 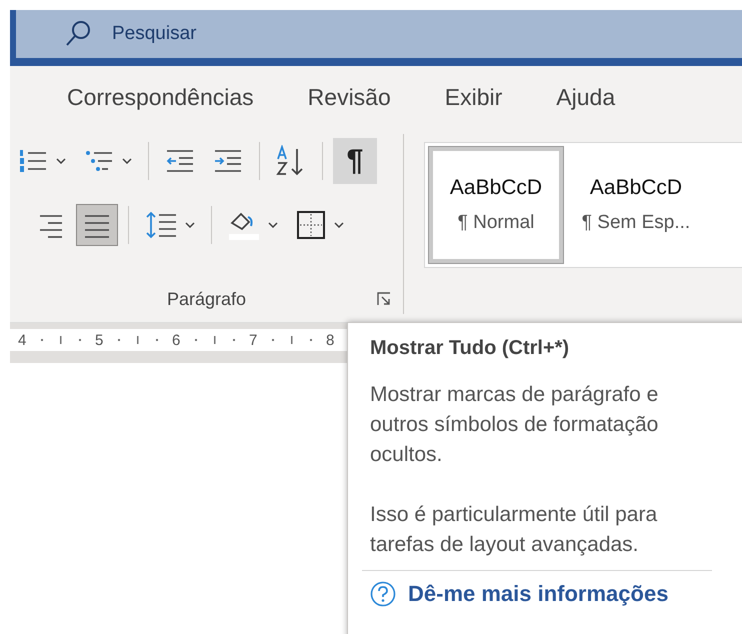 I want to click on help-link: Dê-me mais informações, so click(x=556, y=594).